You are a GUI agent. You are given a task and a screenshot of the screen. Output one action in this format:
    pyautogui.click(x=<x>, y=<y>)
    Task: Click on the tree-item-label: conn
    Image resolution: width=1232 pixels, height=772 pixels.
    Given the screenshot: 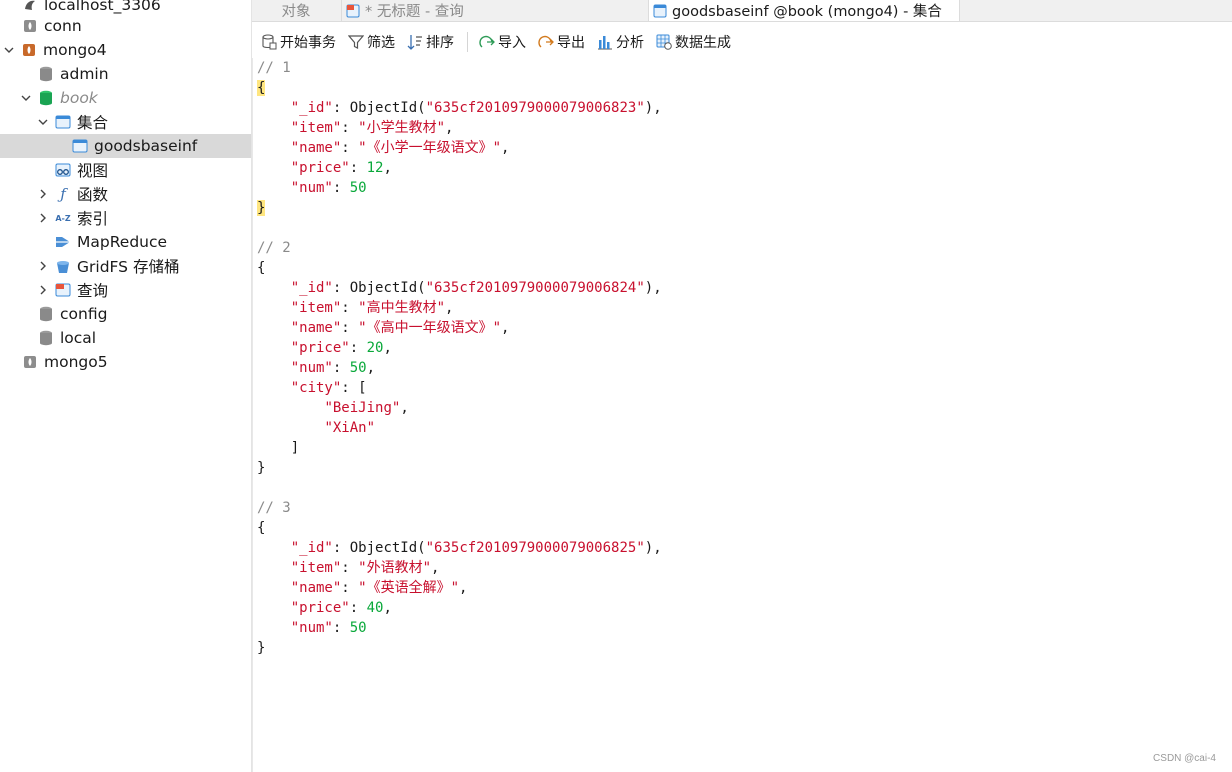 What is the action you would take?
    pyautogui.click(x=63, y=26)
    